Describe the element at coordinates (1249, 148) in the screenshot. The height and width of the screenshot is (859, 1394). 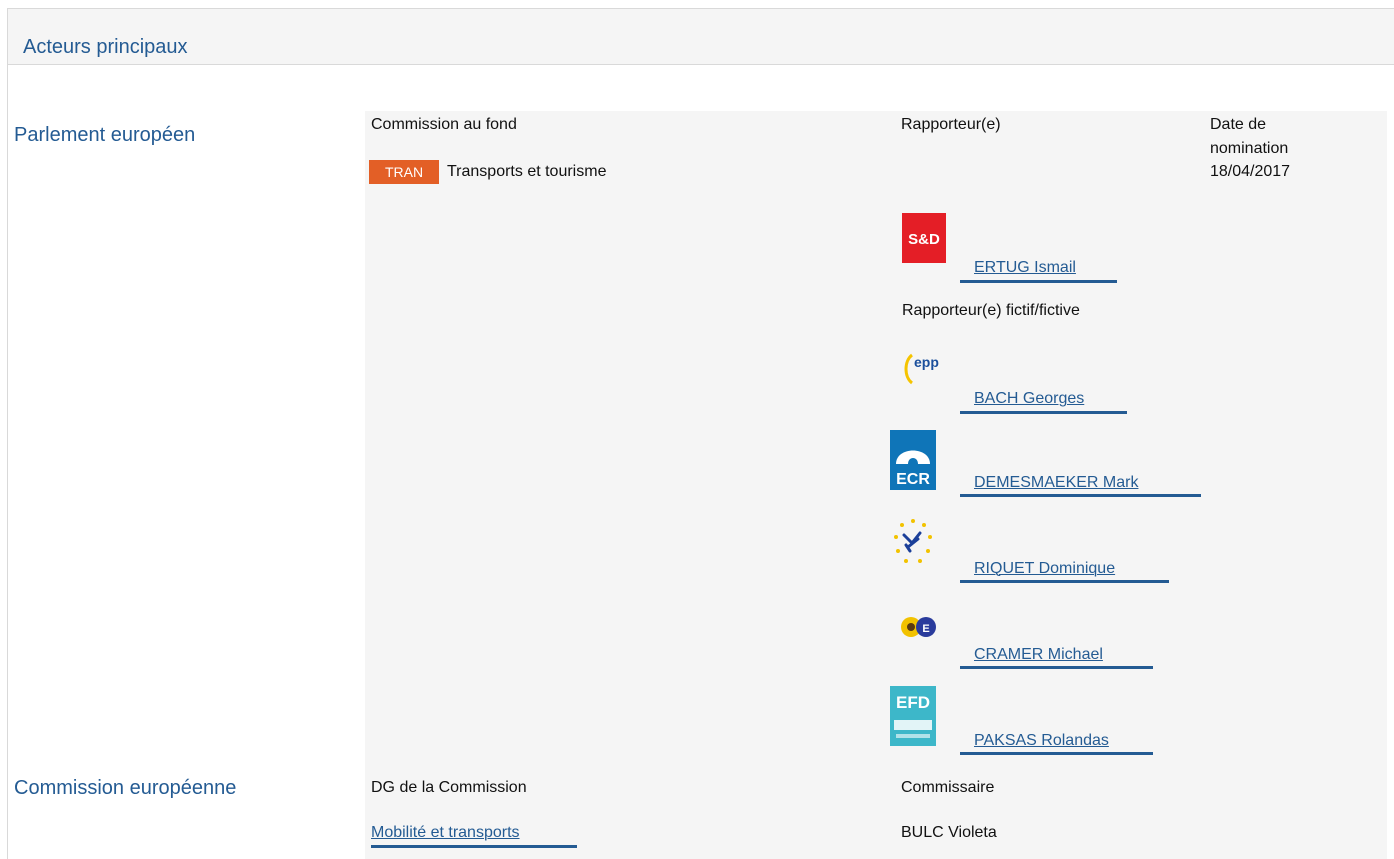
I see `date-column-header-line2: nomination` at that location.